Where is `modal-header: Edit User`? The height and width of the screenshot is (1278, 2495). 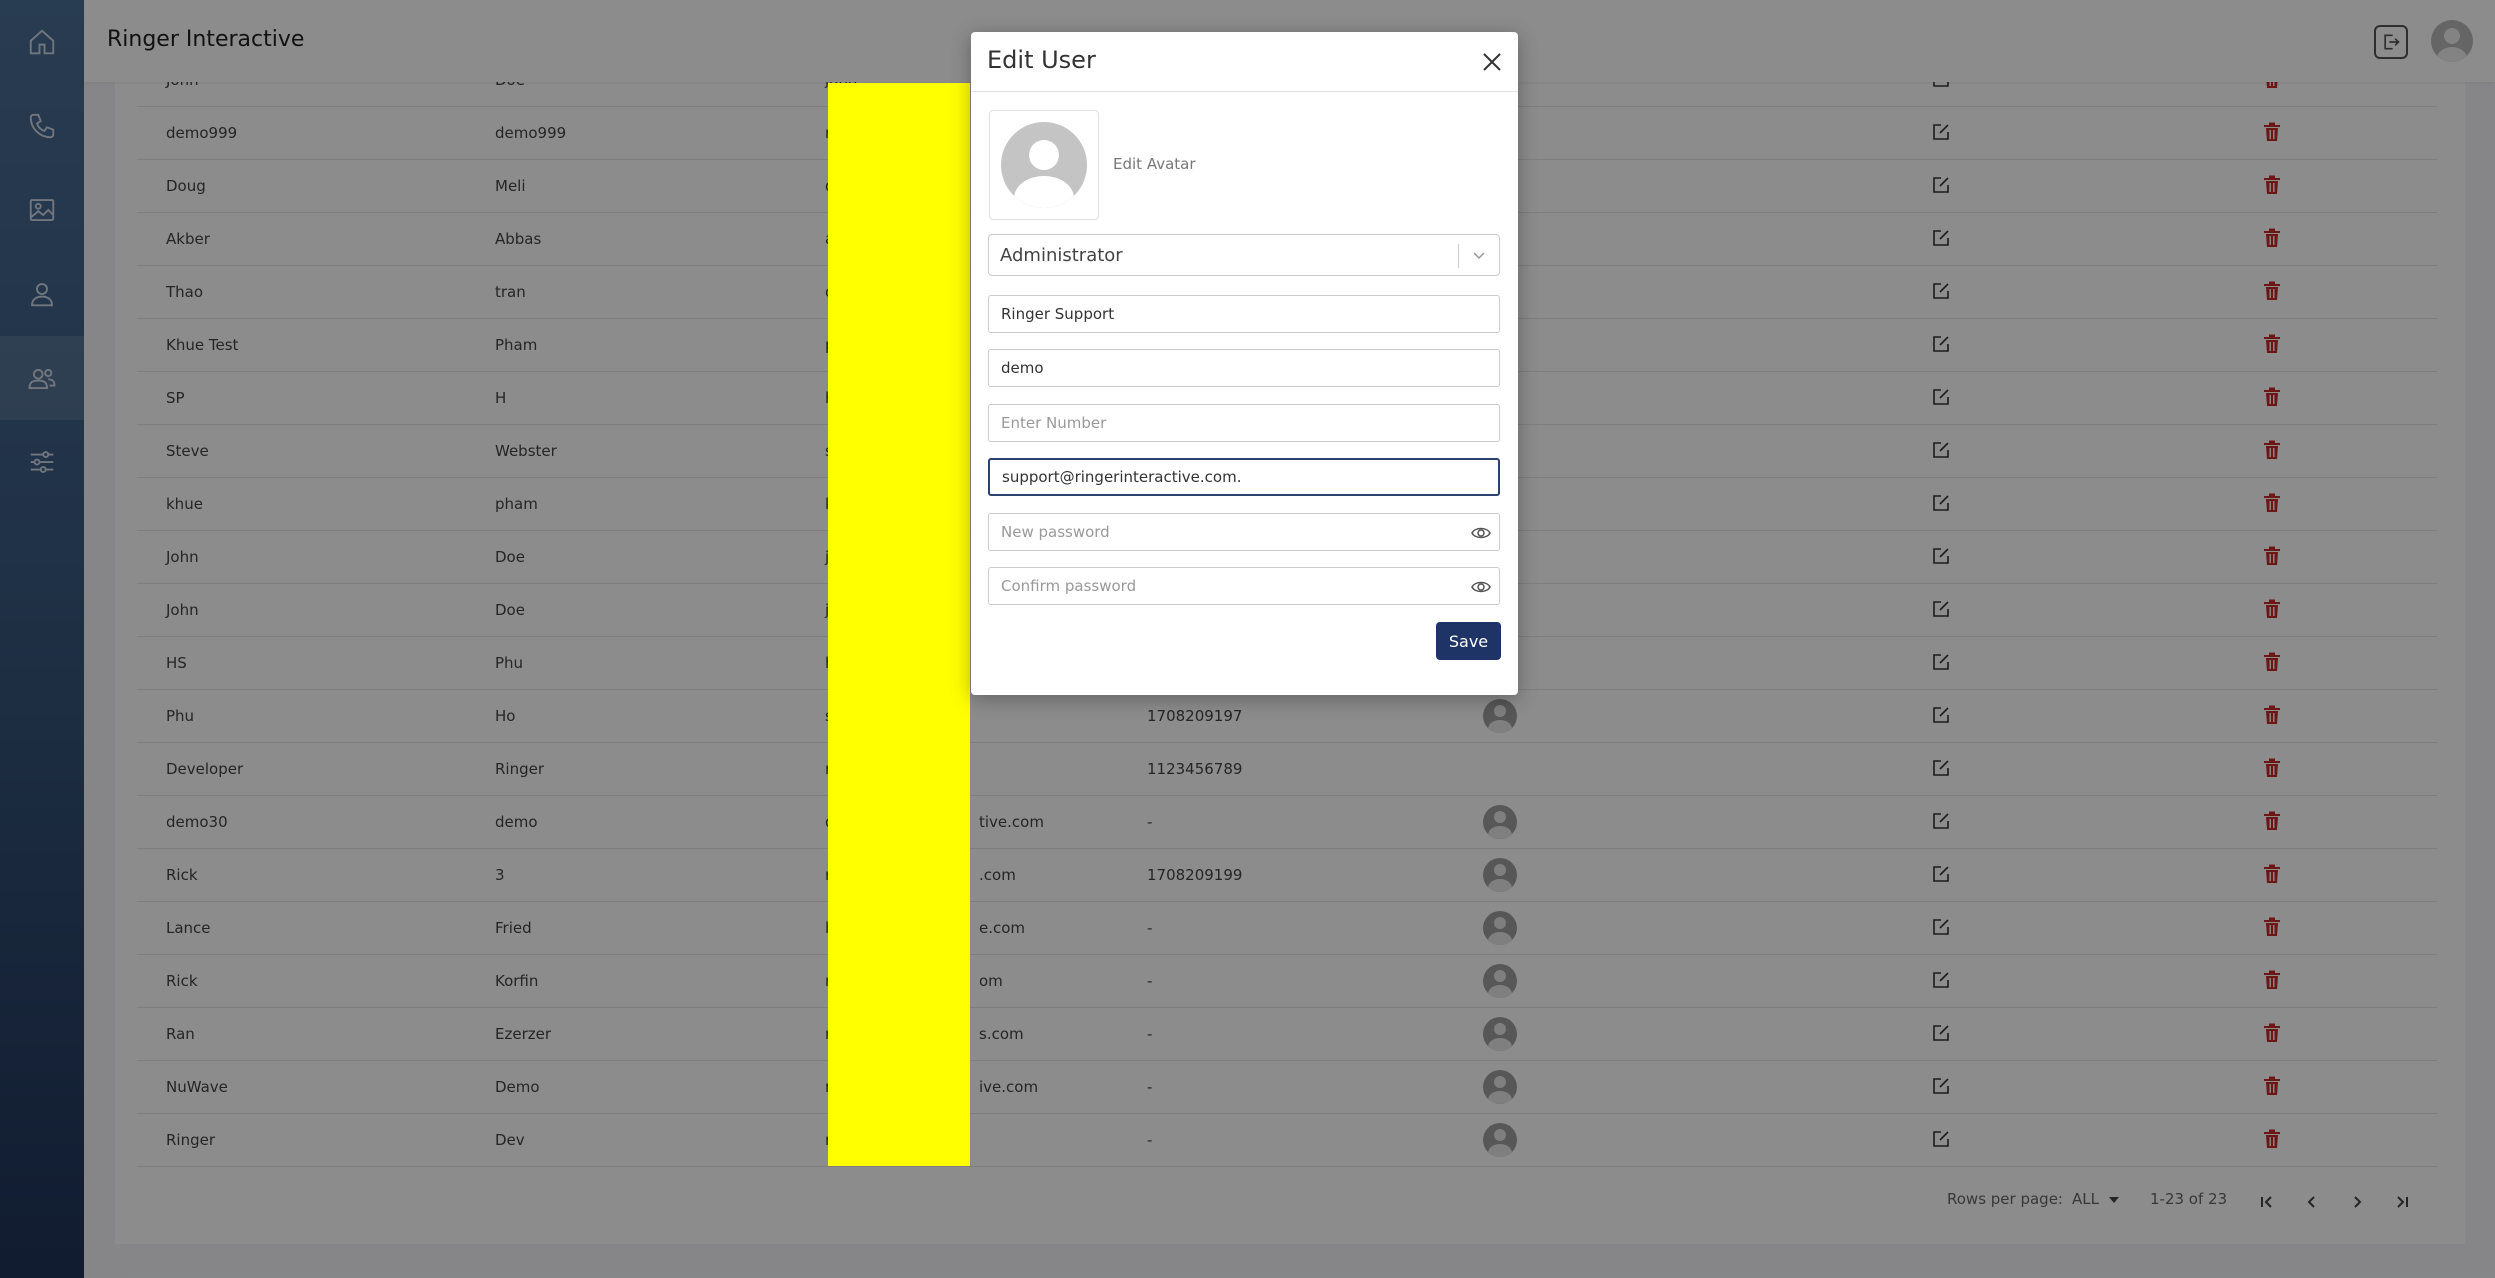 modal-header: Edit User is located at coordinates (1244, 62).